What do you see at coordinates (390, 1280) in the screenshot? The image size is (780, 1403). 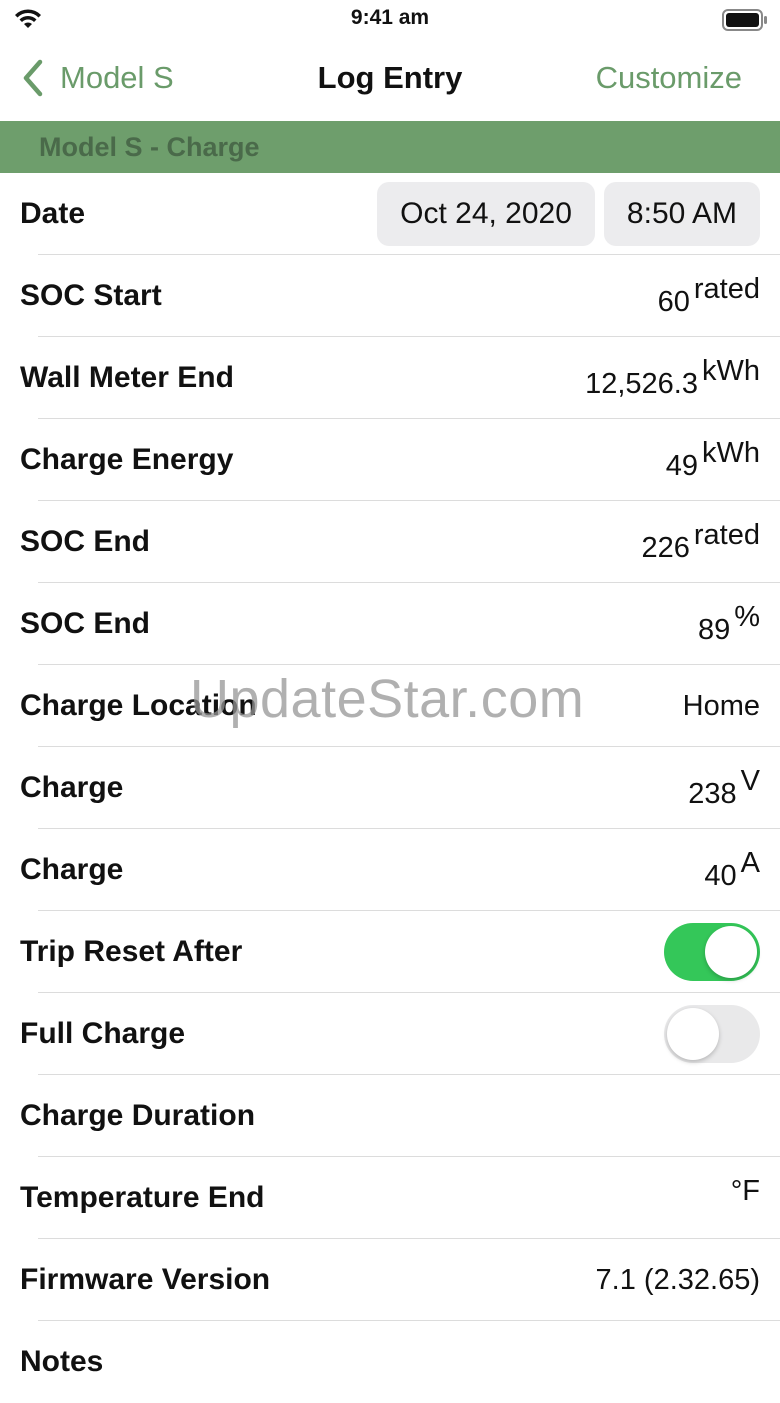 I see `firmware-version-row: Firmware Version 7.1 (2.32.65)` at bounding box center [390, 1280].